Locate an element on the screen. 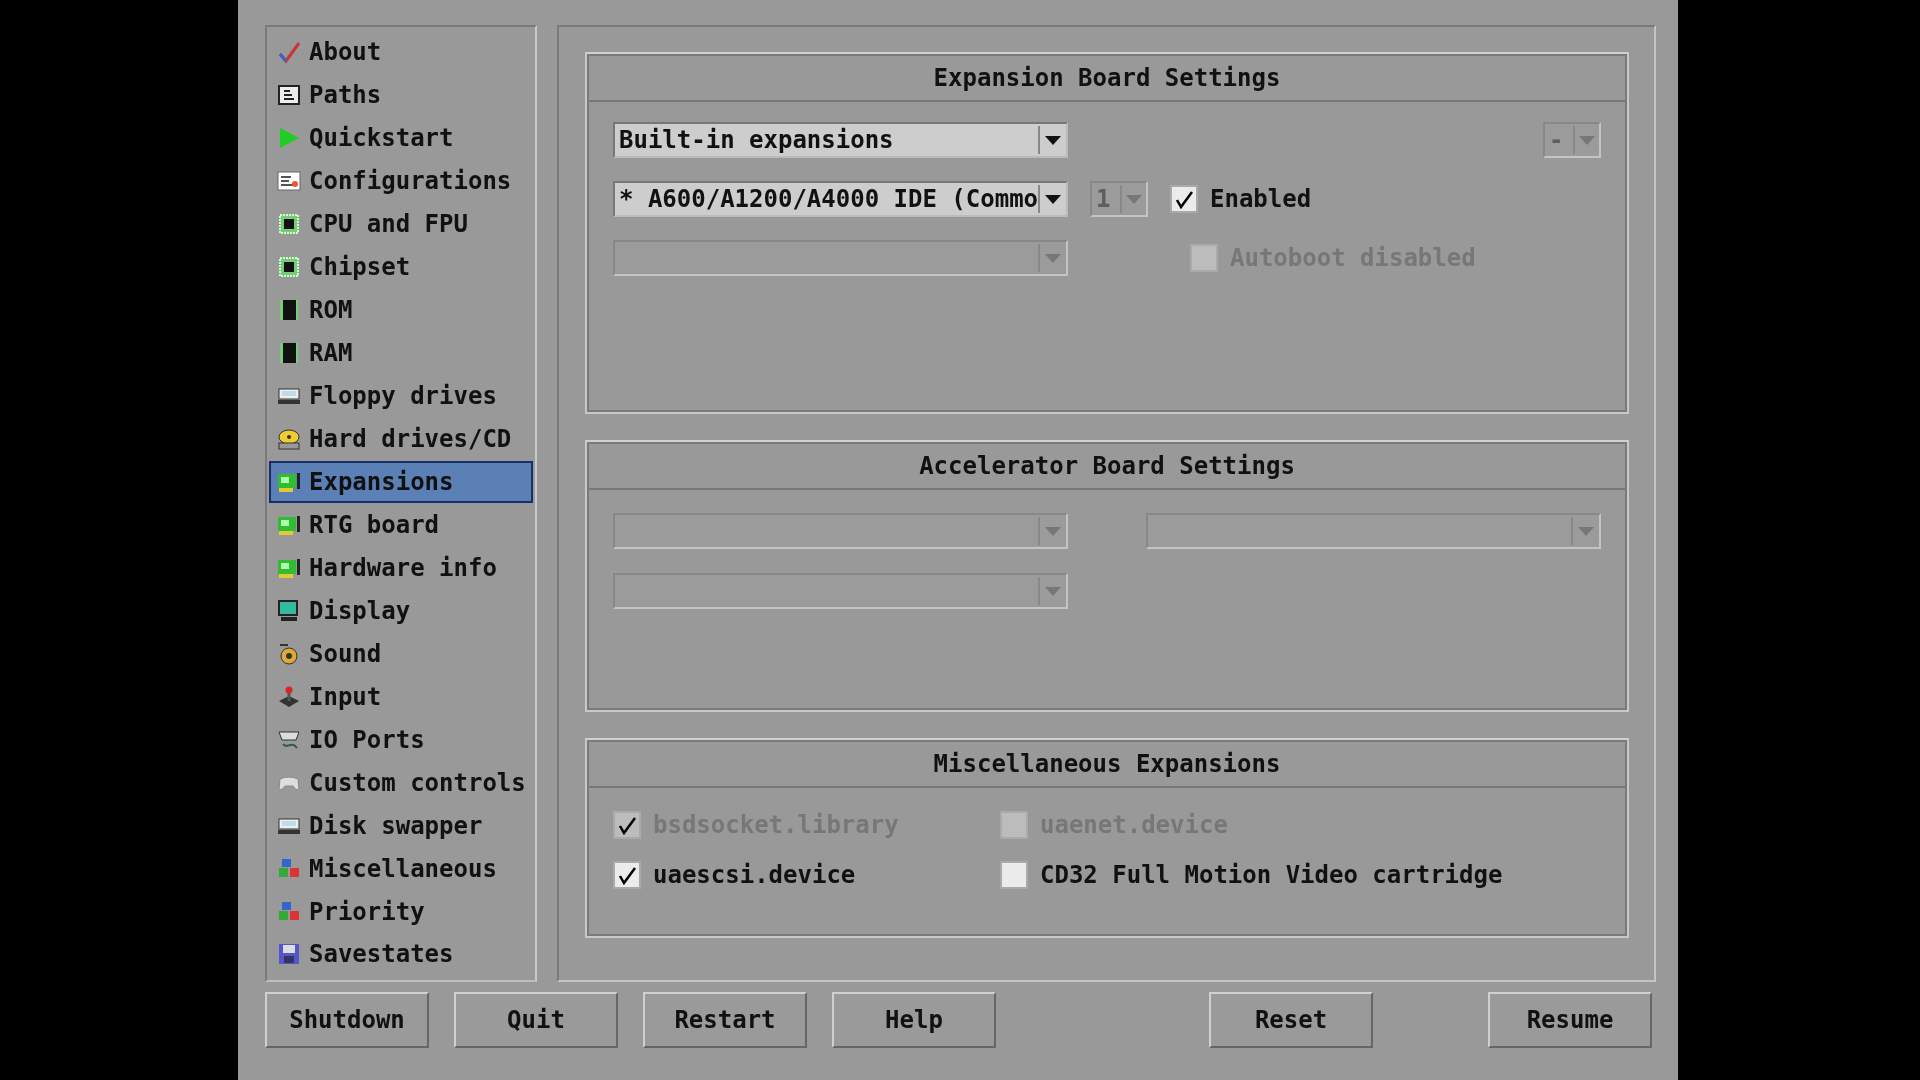  dropdown: Built-in expansions is located at coordinates (840, 140).